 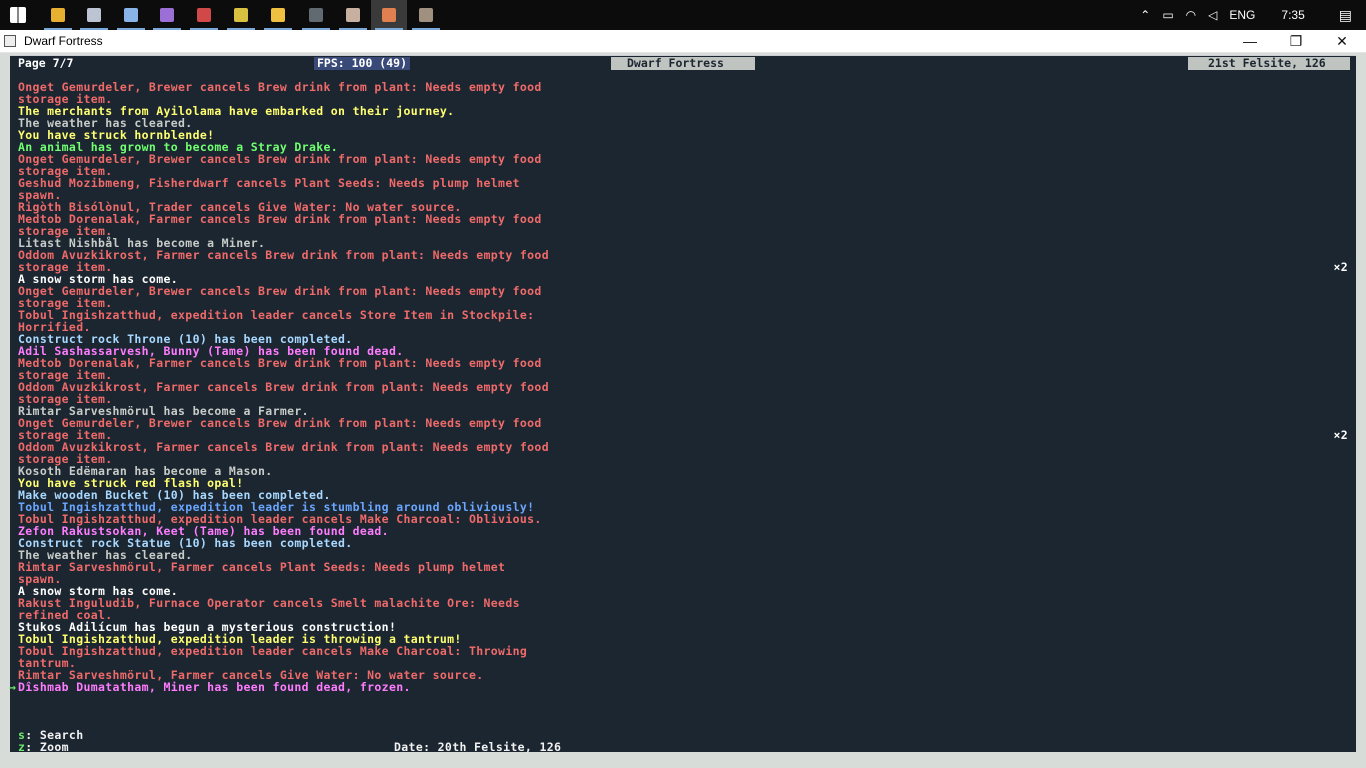 I want to click on system-tray: ⌃ ▭ ◠ ◁ ENG 7:35 ▤, so click(x=1250, y=15).